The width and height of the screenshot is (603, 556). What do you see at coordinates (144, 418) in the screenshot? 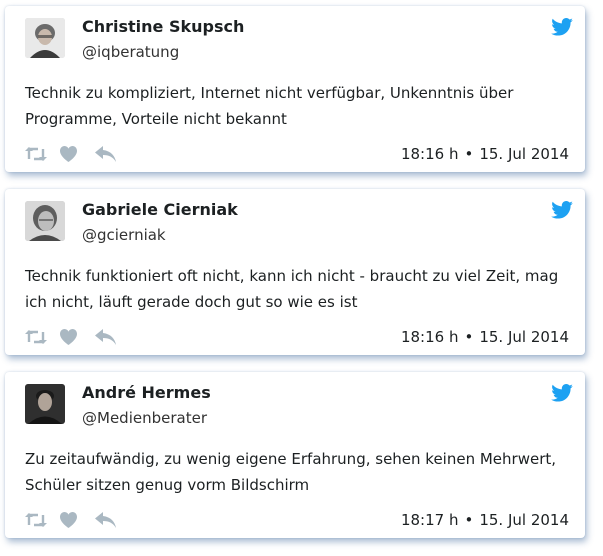
I see `user-handle: @Medienberater` at bounding box center [144, 418].